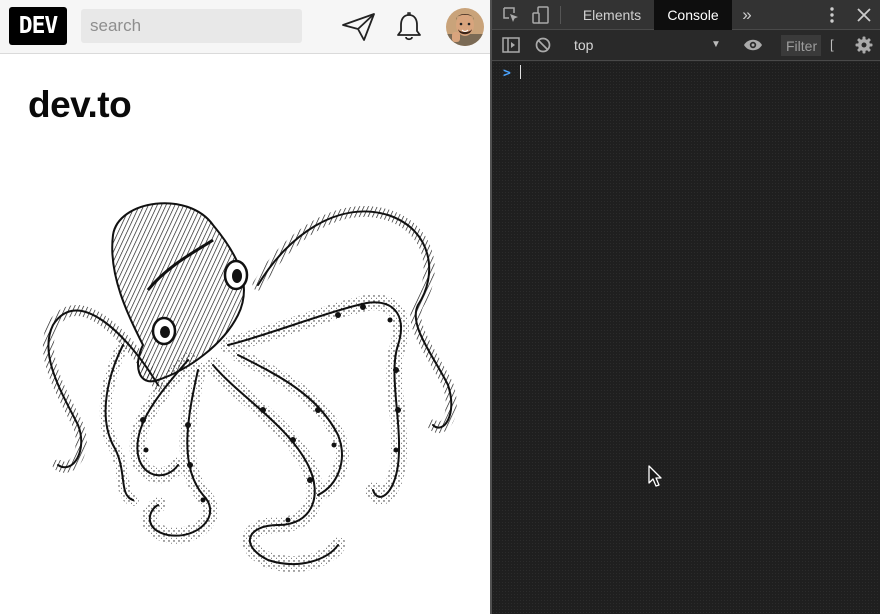 This screenshot has height=614, width=880. Describe the element at coordinates (191, 26) in the screenshot. I see `search-input` at that location.